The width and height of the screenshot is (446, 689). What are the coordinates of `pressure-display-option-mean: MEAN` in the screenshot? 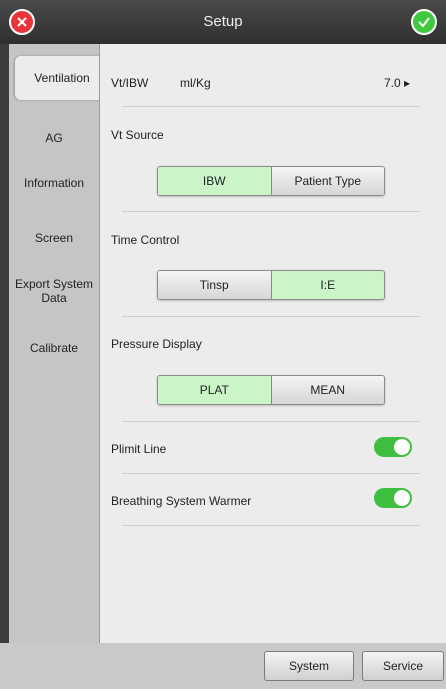 It's located at (327, 390).